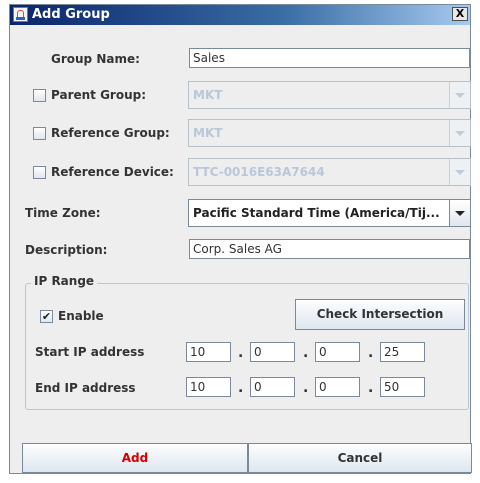  Describe the element at coordinates (66, 250) in the screenshot. I see `description-label: Description:` at that location.